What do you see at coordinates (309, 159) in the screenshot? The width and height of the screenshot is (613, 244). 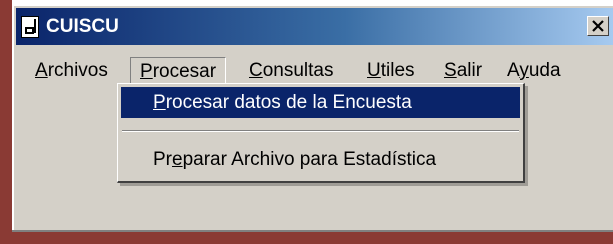 I see `menu-item-preparar-archivo-label: parar Archivo para Estadística` at bounding box center [309, 159].